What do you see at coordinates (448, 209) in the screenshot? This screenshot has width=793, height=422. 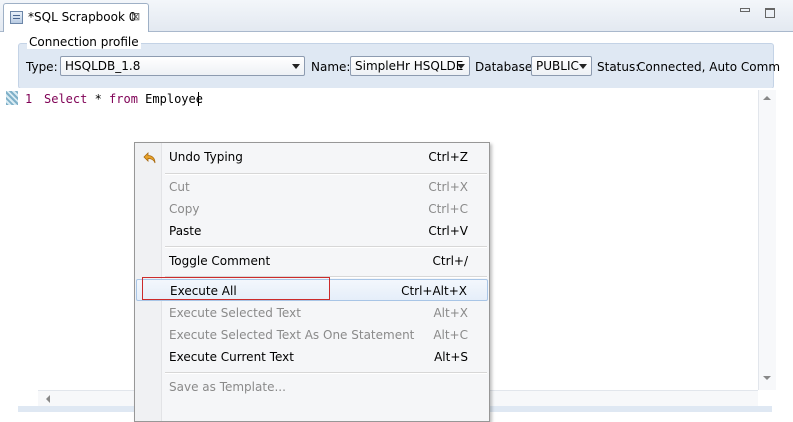 I see `menu-shortcut: Ctrl+C` at bounding box center [448, 209].